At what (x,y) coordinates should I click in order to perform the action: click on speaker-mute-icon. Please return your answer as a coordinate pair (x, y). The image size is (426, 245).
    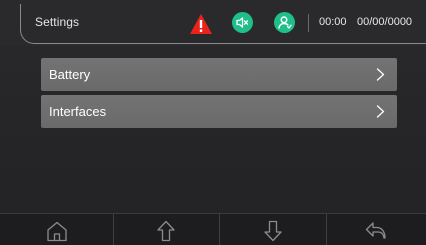
    Looking at the image, I should click on (242, 22).